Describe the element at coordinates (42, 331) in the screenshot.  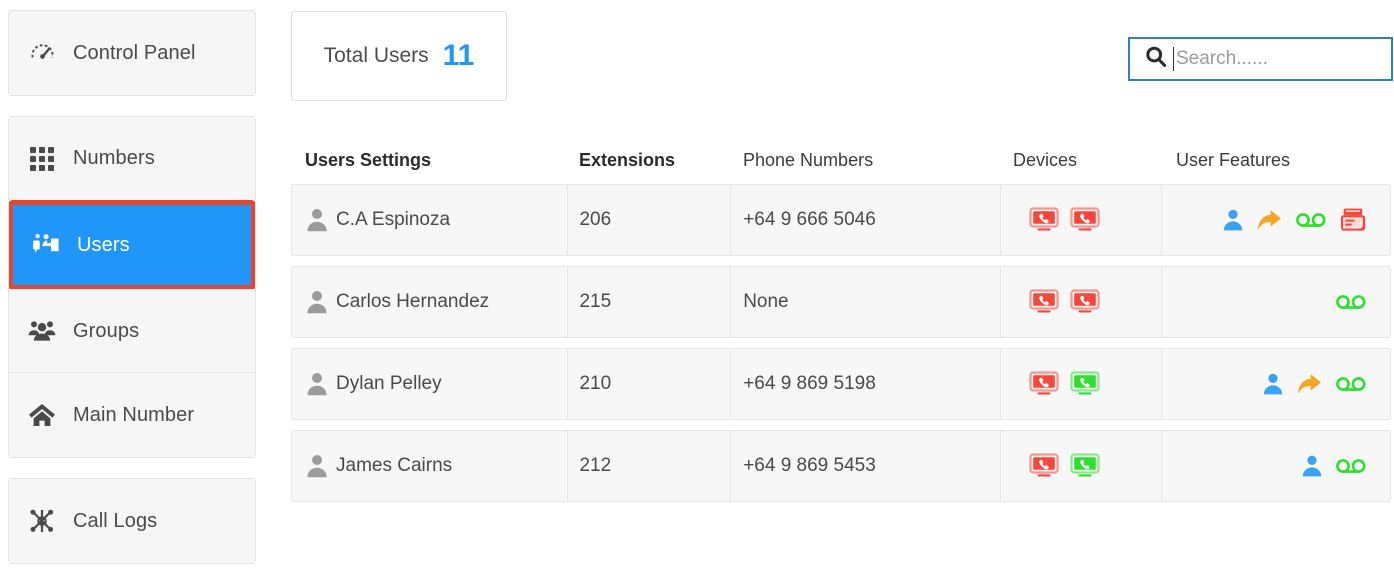
I see `group-icon` at that location.